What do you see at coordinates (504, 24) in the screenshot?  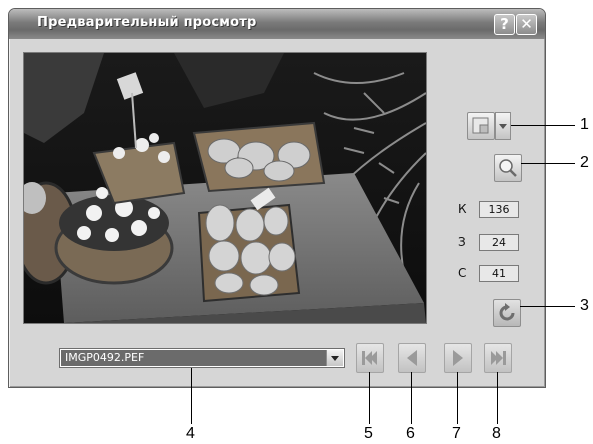 I see `help-button: ?` at bounding box center [504, 24].